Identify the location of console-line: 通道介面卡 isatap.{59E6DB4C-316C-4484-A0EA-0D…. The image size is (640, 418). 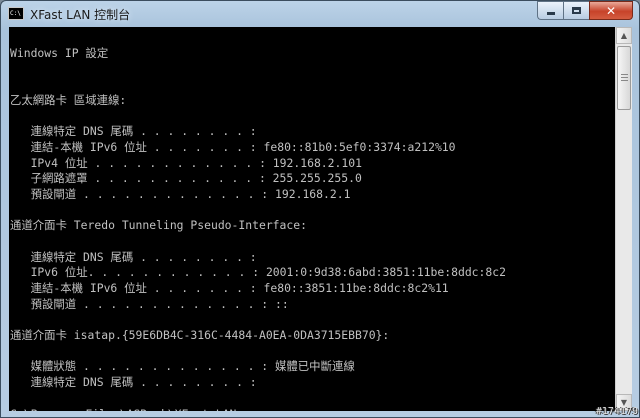
(200, 335).